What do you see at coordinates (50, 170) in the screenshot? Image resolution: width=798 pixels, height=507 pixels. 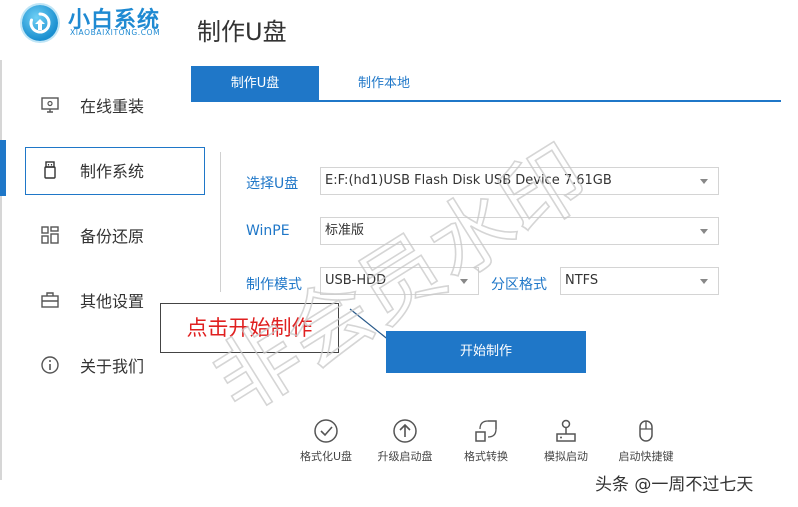 I see `usb-drive-icon` at bounding box center [50, 170].